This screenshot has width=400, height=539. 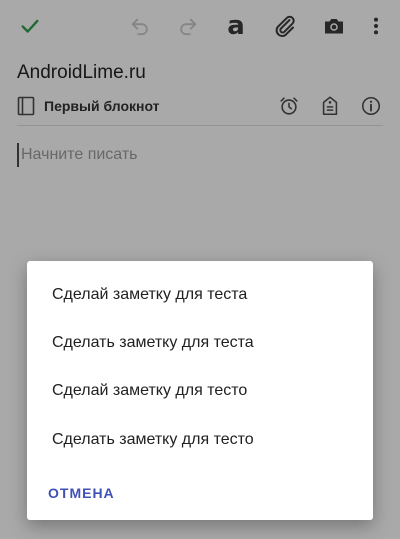 What do you see at coordinates (200, 343) in the screenshot?
I see `suggestion-item: Сделать заметку для теста` at bounding box center [200, 343].